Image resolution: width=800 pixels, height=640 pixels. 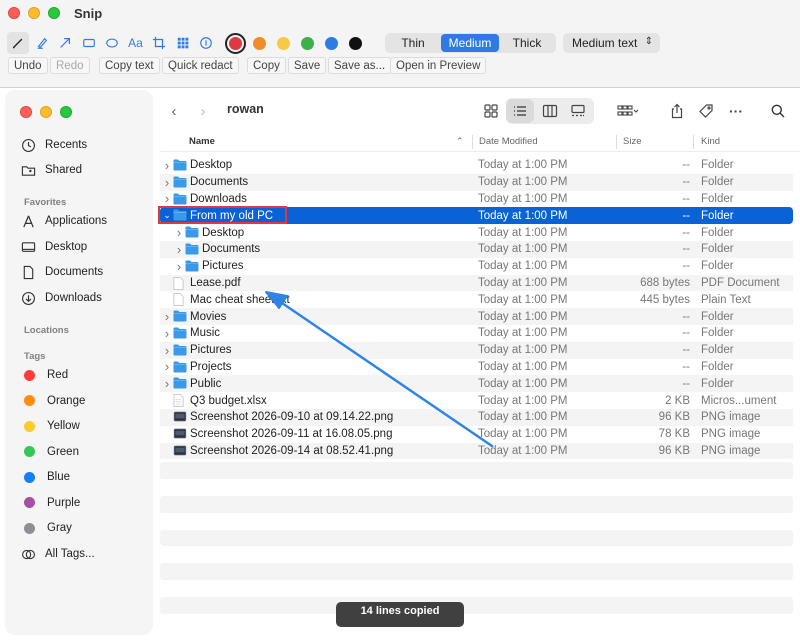 I want to click on thickness-thin: Thin, so click(x=413, y=43).